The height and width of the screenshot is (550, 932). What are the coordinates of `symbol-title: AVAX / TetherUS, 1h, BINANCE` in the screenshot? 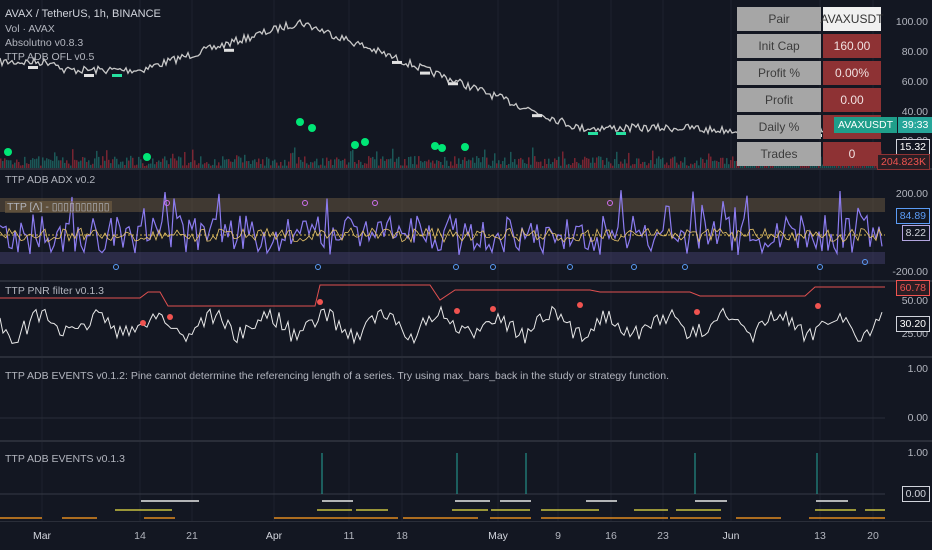 It's located at (83, 14).